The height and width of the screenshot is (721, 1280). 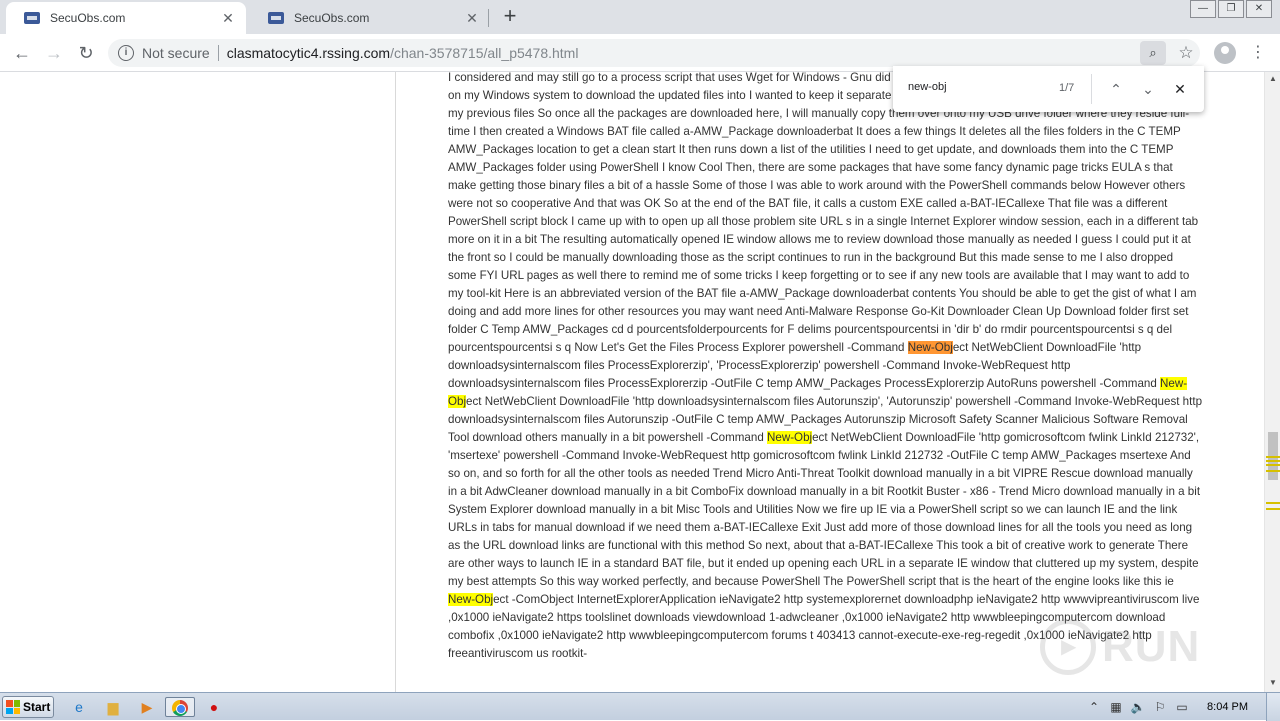 I want to click on find-in-page-icon: ⌕, so click(x=1153, y=53).